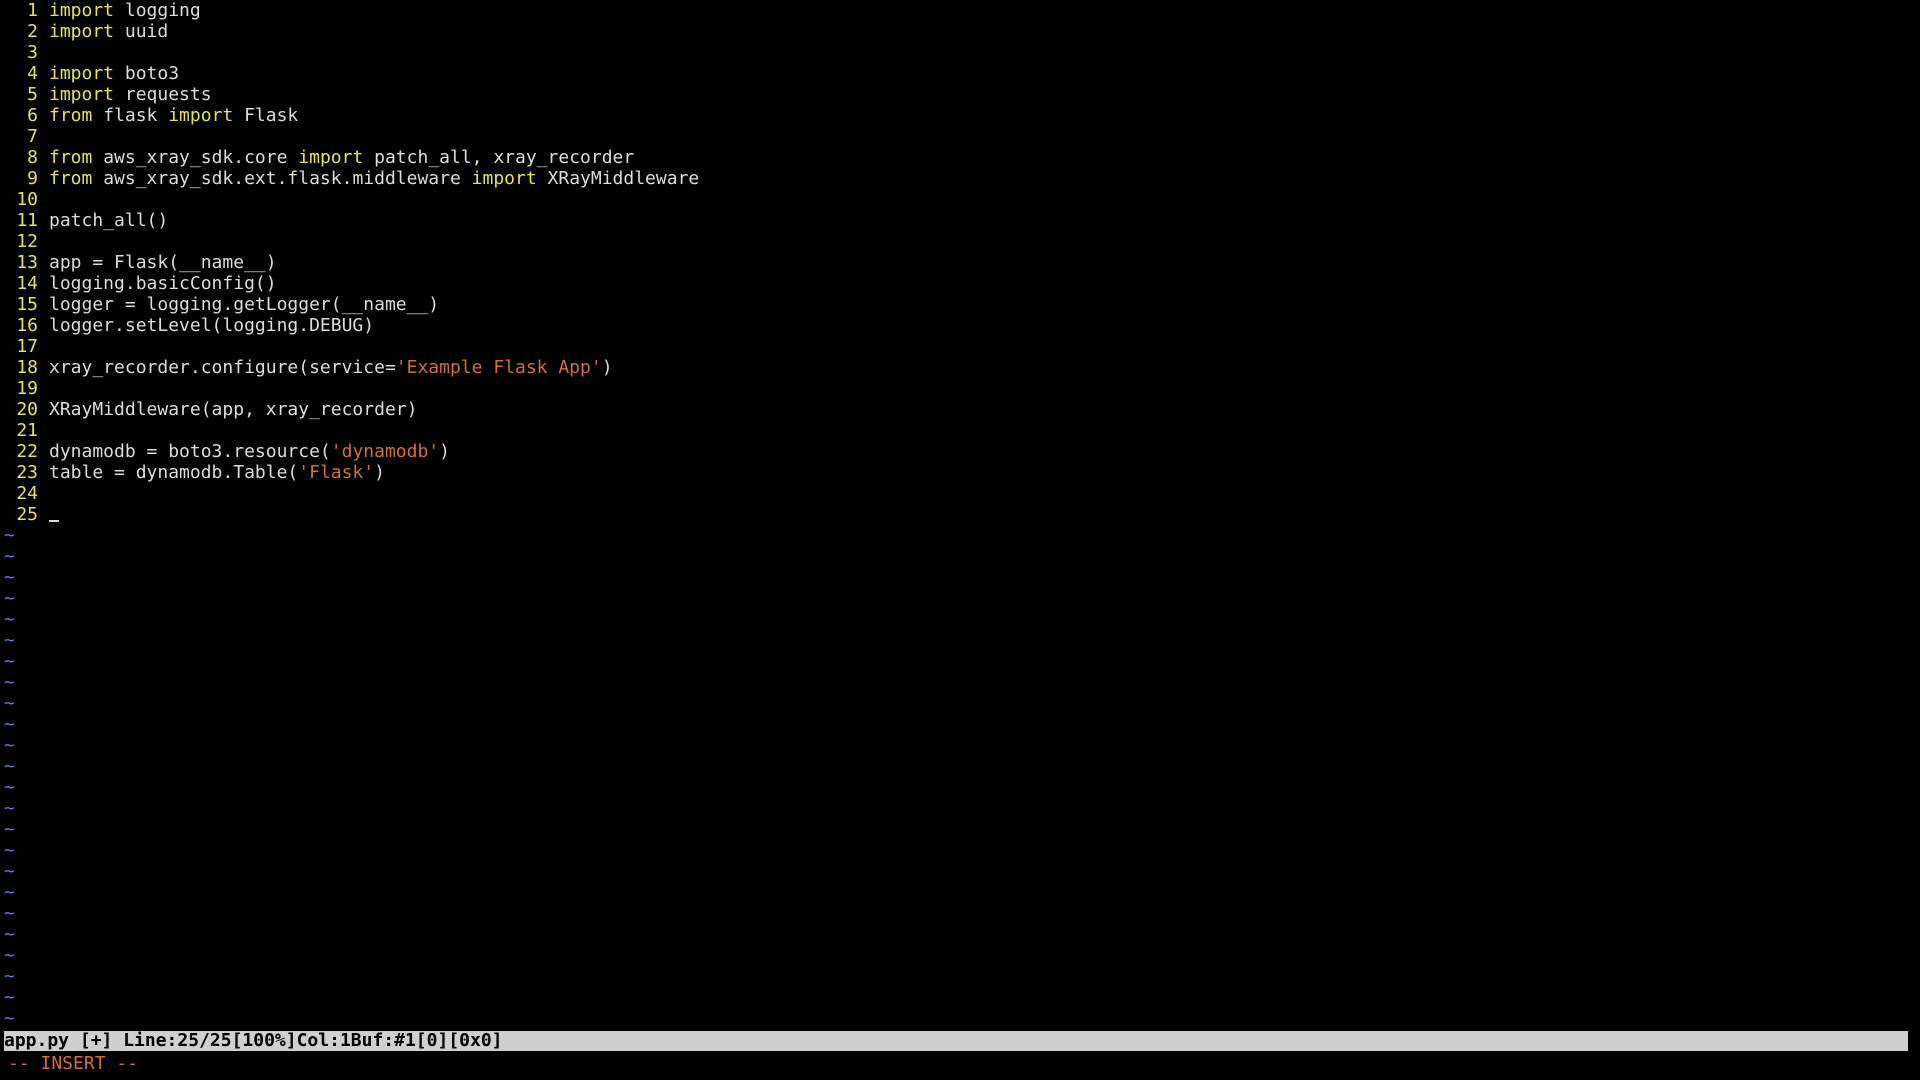  What do you see at coordinates (27, 199) in the screenshot?
I see `line-number: 10` at bounding box center [27, 199].